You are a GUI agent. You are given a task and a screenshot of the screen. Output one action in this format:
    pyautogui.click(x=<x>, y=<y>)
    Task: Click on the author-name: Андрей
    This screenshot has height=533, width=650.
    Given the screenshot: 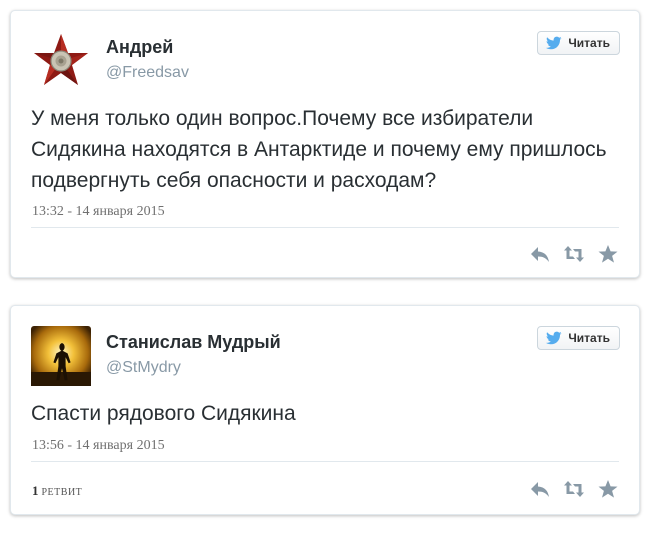 What is the action you would take?
    pyautogui.click(x=139, y=47)
    